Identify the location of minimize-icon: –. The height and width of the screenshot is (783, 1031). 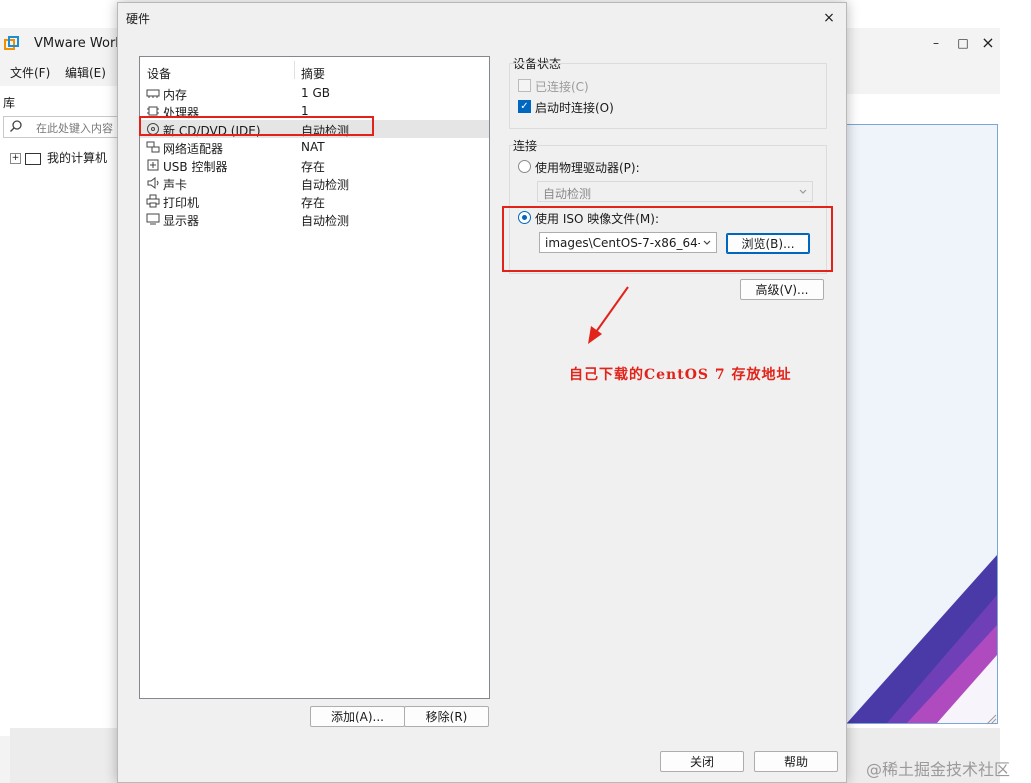
(936, 43).